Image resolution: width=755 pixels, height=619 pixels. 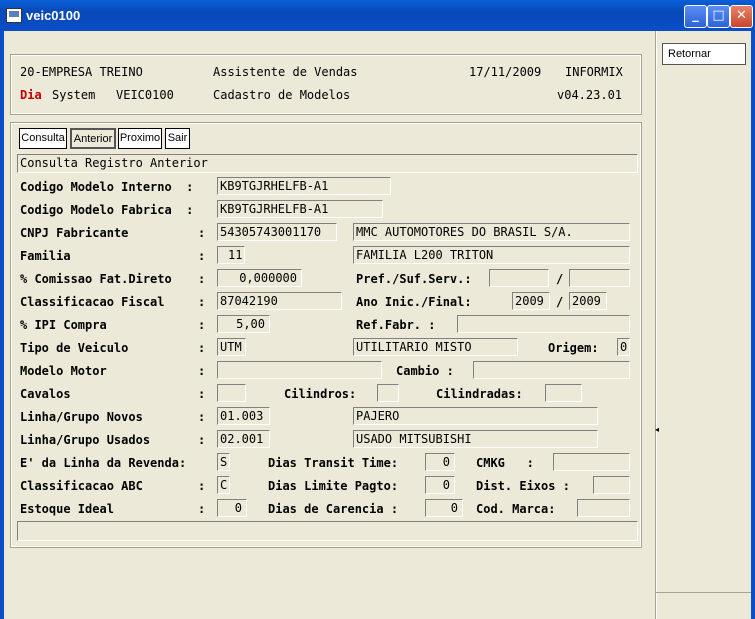 I want to click on pref-serv-field, so click(x=519, y=278).